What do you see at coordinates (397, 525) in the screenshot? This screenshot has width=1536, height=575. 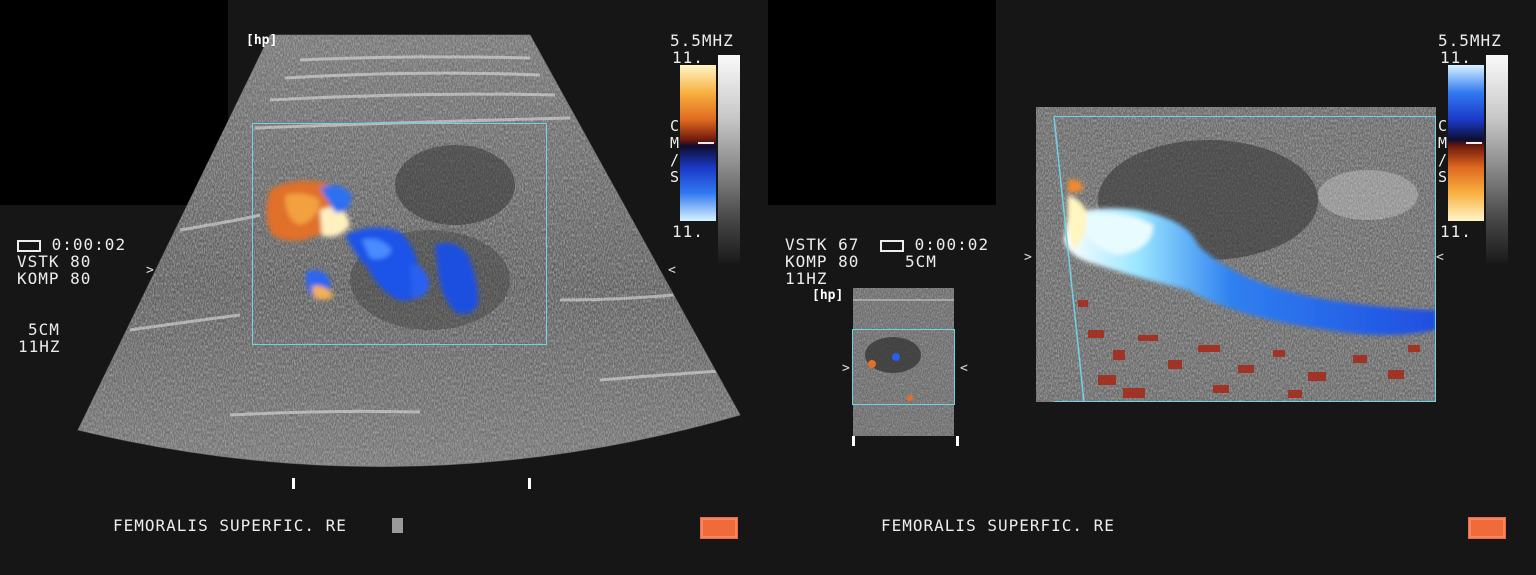 I see `text-cursor` at bounding box center [397, 525].